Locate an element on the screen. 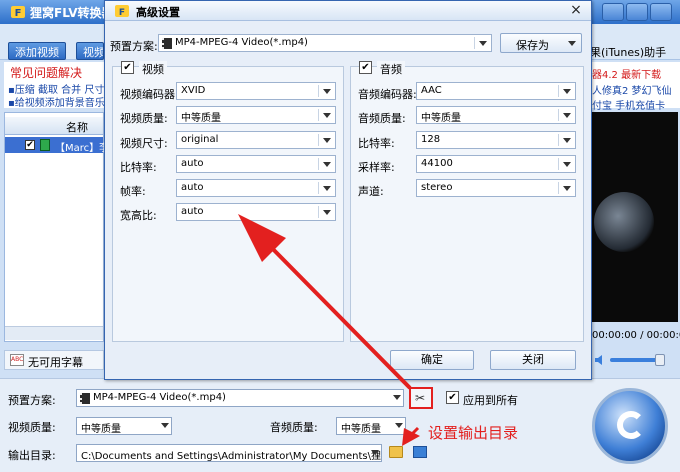 The width and height of the screenshot is (680, 472). close-icon: × is located at coordinates (576, 11).